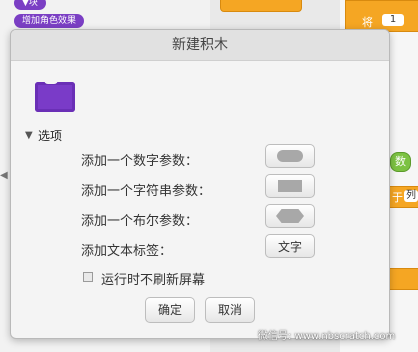 The width and height of the screenshot is (418, 352). I want to click on text-label-label: 添加文本标签：, so click(127, 251).